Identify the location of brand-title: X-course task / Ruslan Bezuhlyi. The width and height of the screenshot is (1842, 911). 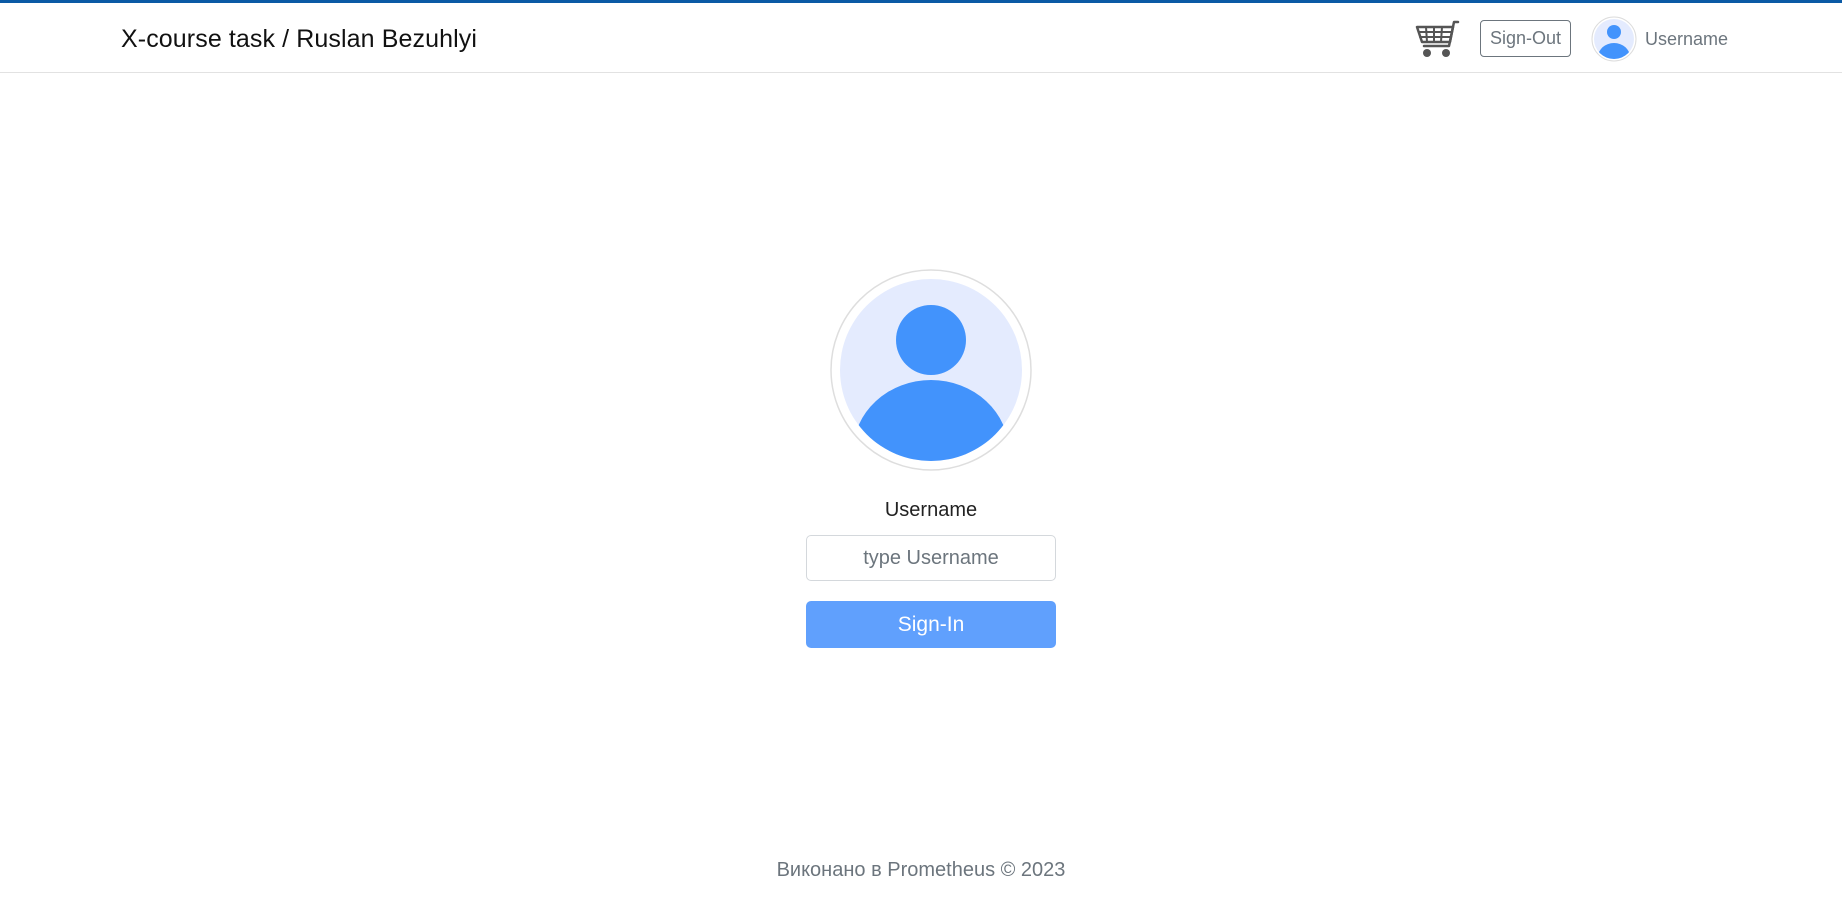
(299, 39).